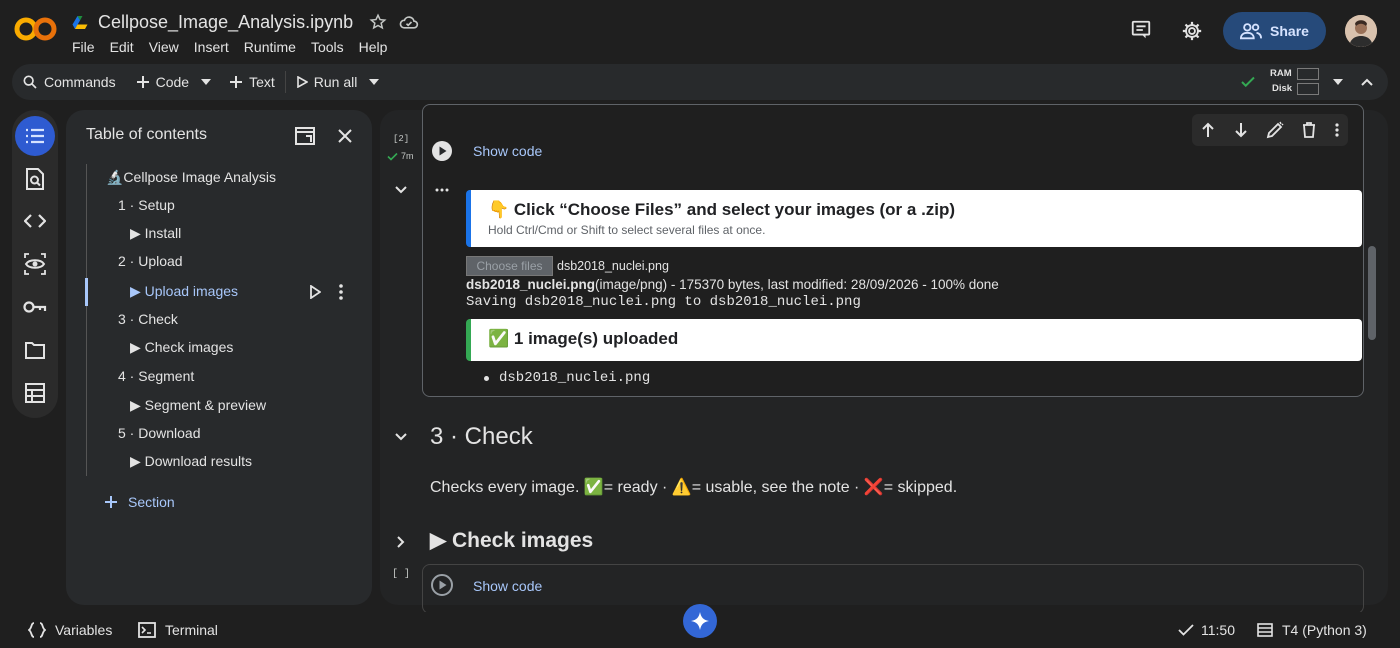  I want to click on toc-item-segment-preview: ▶ Segment & preview, so click(198, 405).